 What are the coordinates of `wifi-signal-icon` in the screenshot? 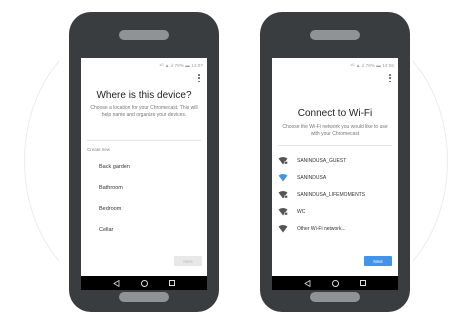 It's located at (283, 178).